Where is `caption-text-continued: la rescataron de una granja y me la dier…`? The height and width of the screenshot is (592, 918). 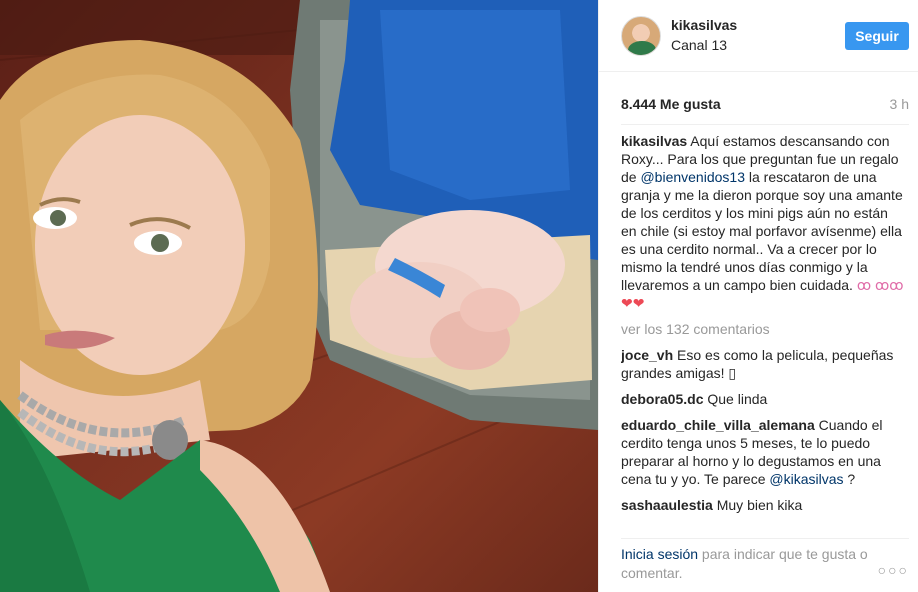
caption-text-continued: la rescataron de una granja y me la dier… is located at coordinates (762, 231).